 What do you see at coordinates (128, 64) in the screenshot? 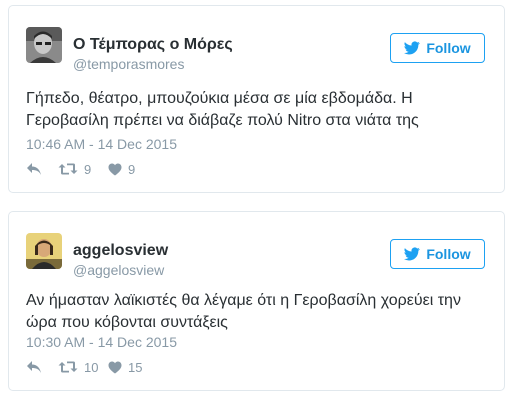
I see `user-handle: @temporasmores` at bounding box center [128, 64].